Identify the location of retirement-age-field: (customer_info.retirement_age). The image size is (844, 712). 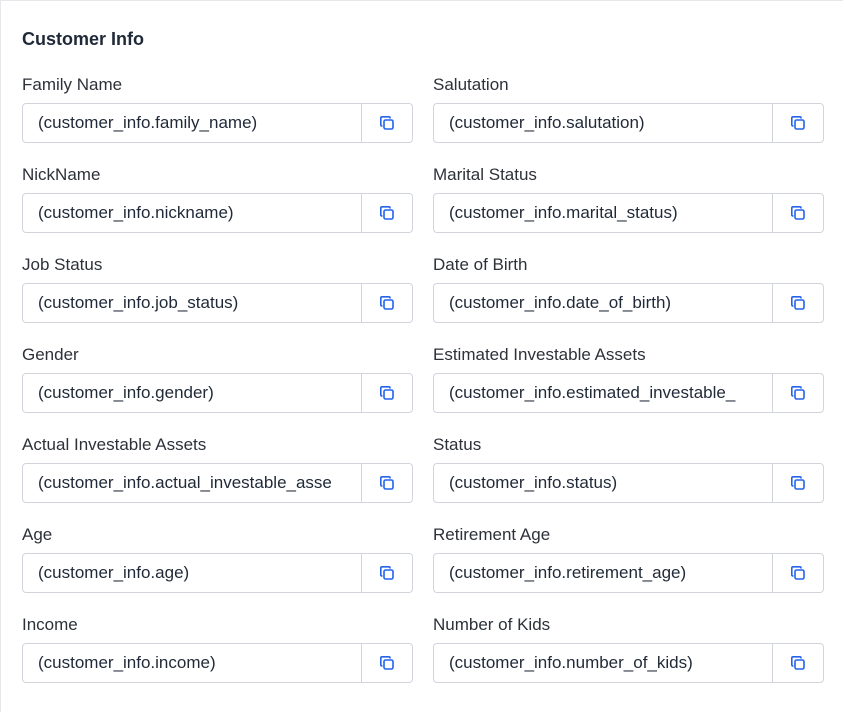
(628, 573).